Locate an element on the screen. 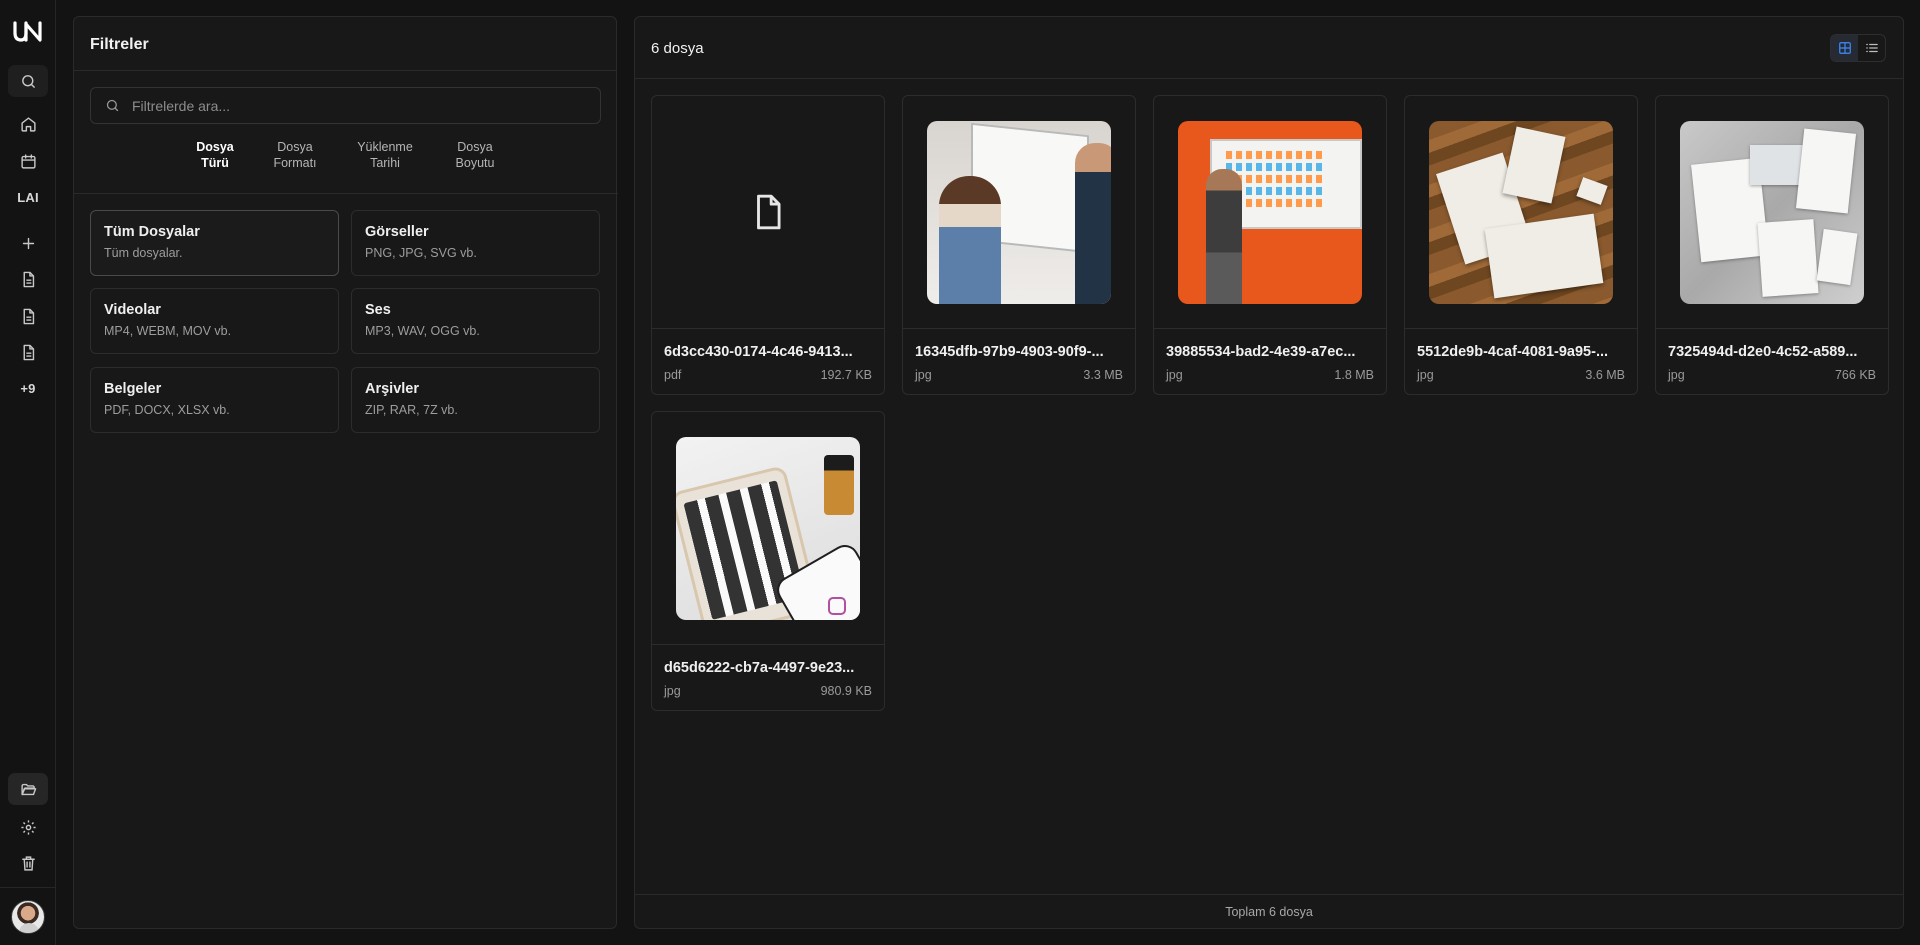  file-card: 16345dfb-97b9-4903-90f9-... jpg 3.3 MB is located at coordinates (1019, 245).